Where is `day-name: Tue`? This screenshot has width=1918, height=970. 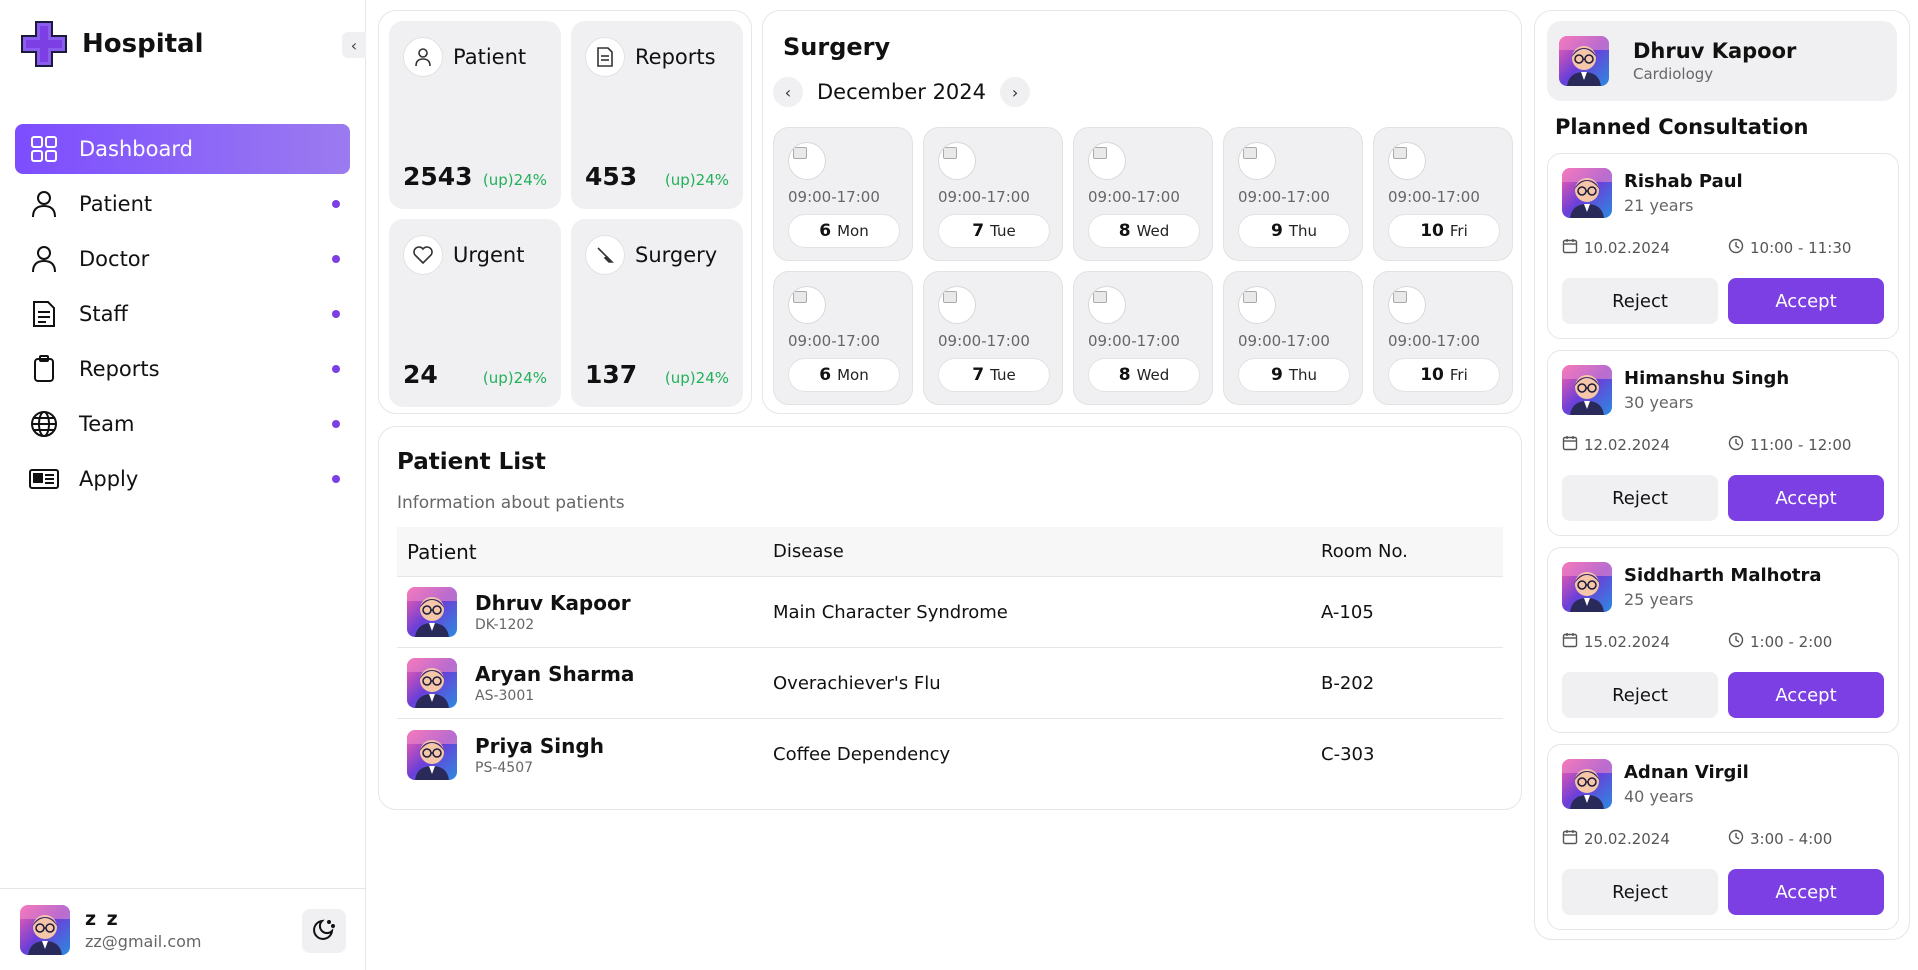
day-name: Tue is located at coordinates (1003, 375).